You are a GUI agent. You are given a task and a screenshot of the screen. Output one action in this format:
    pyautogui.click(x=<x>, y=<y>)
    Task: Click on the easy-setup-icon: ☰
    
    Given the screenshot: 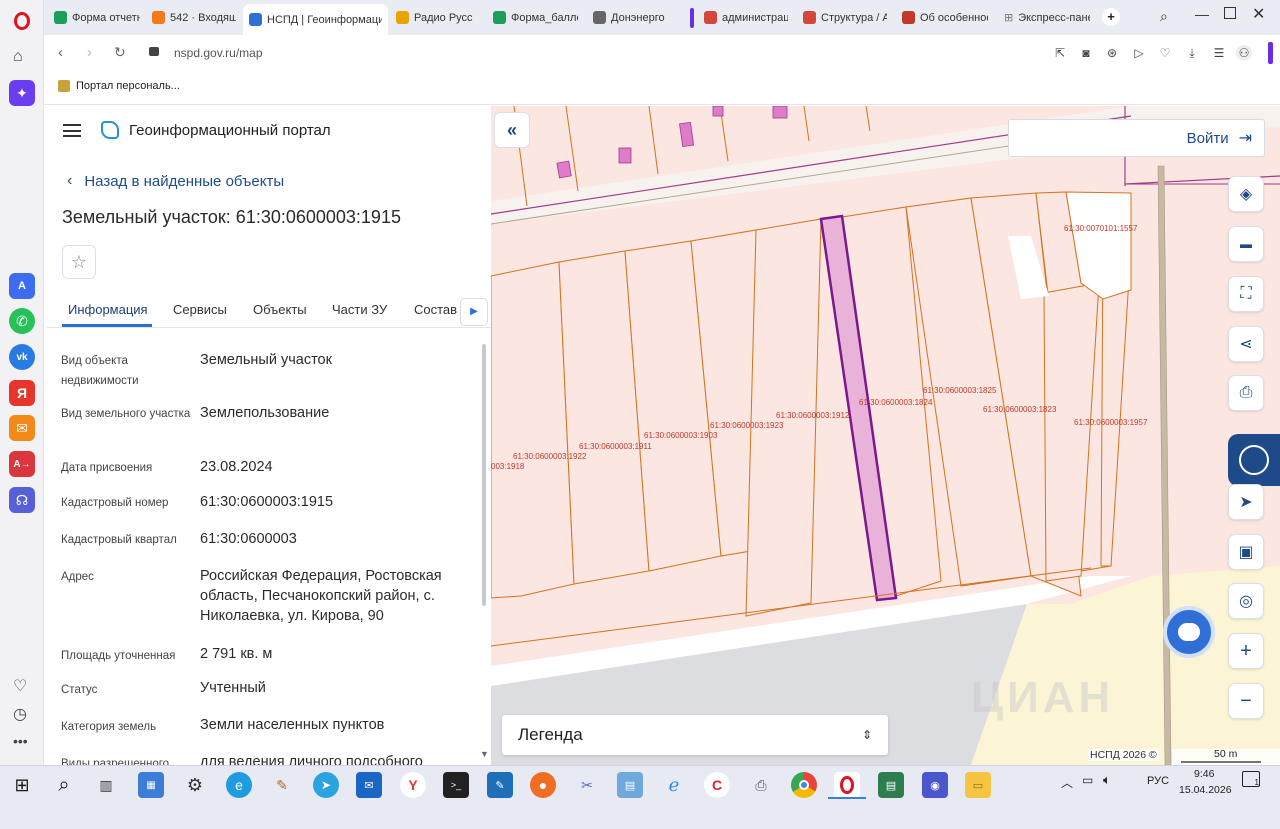 What is the action you would take?
    pyautogui.click(x=1219, y=53)
    